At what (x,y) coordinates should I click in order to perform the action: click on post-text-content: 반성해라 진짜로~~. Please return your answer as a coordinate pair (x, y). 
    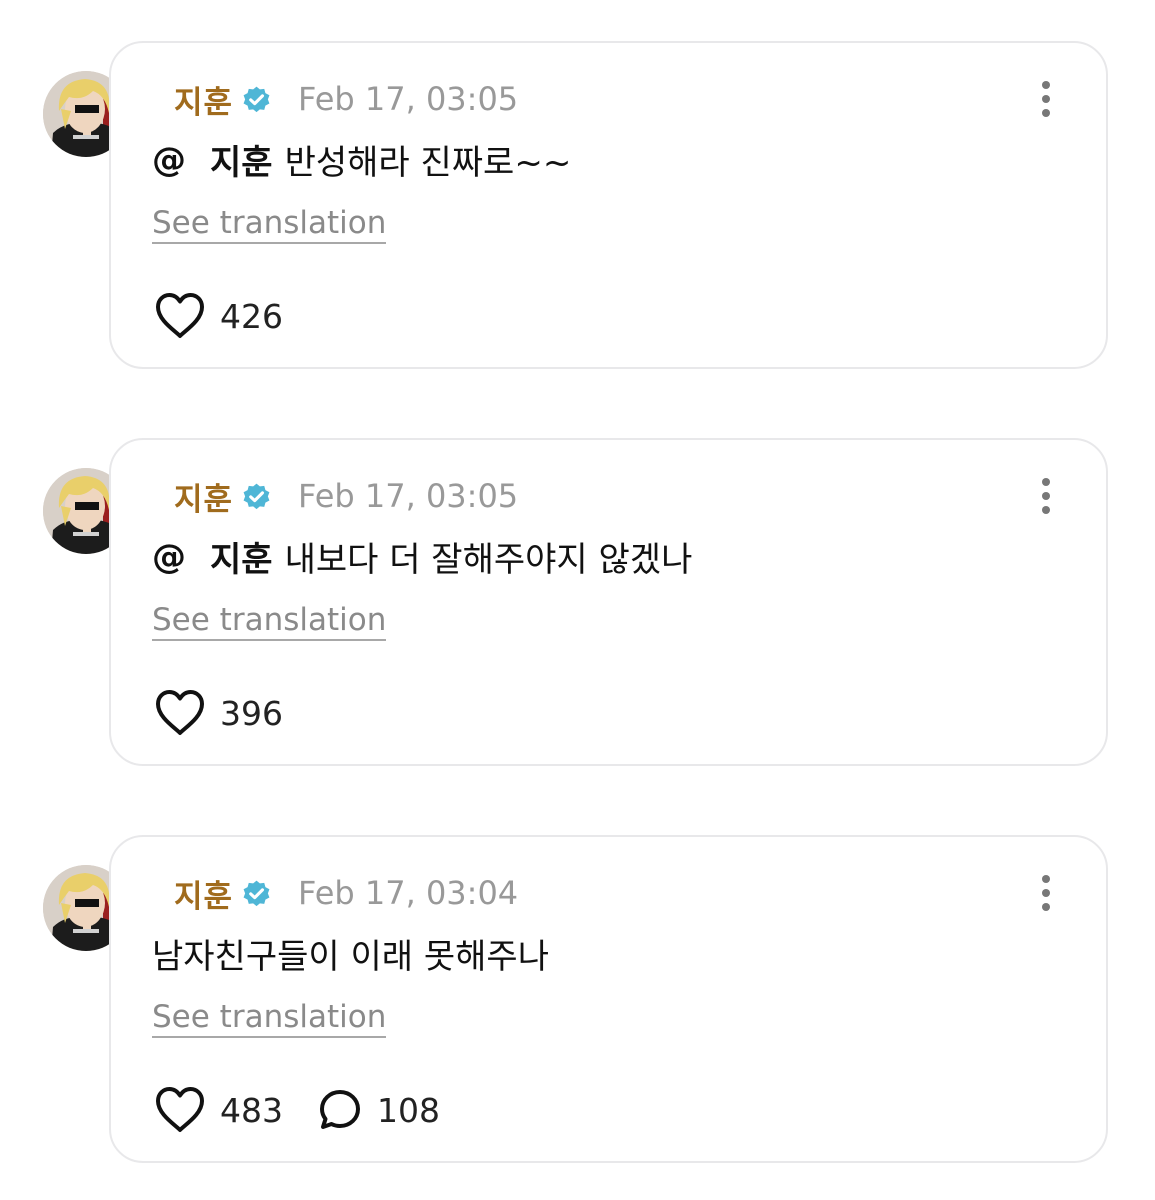
    Looking at the image, I should click on (428, 163).